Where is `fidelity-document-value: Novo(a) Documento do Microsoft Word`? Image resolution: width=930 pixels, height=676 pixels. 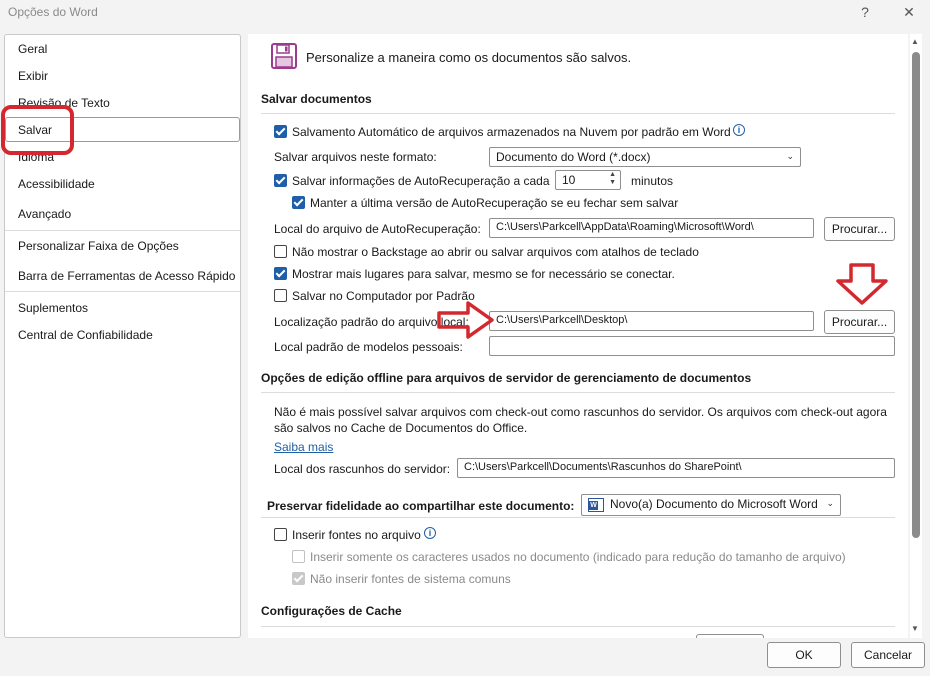 fidelity-document-value: Novo(a) Documento do Microsoft Word is located at coordinates (714, 504).